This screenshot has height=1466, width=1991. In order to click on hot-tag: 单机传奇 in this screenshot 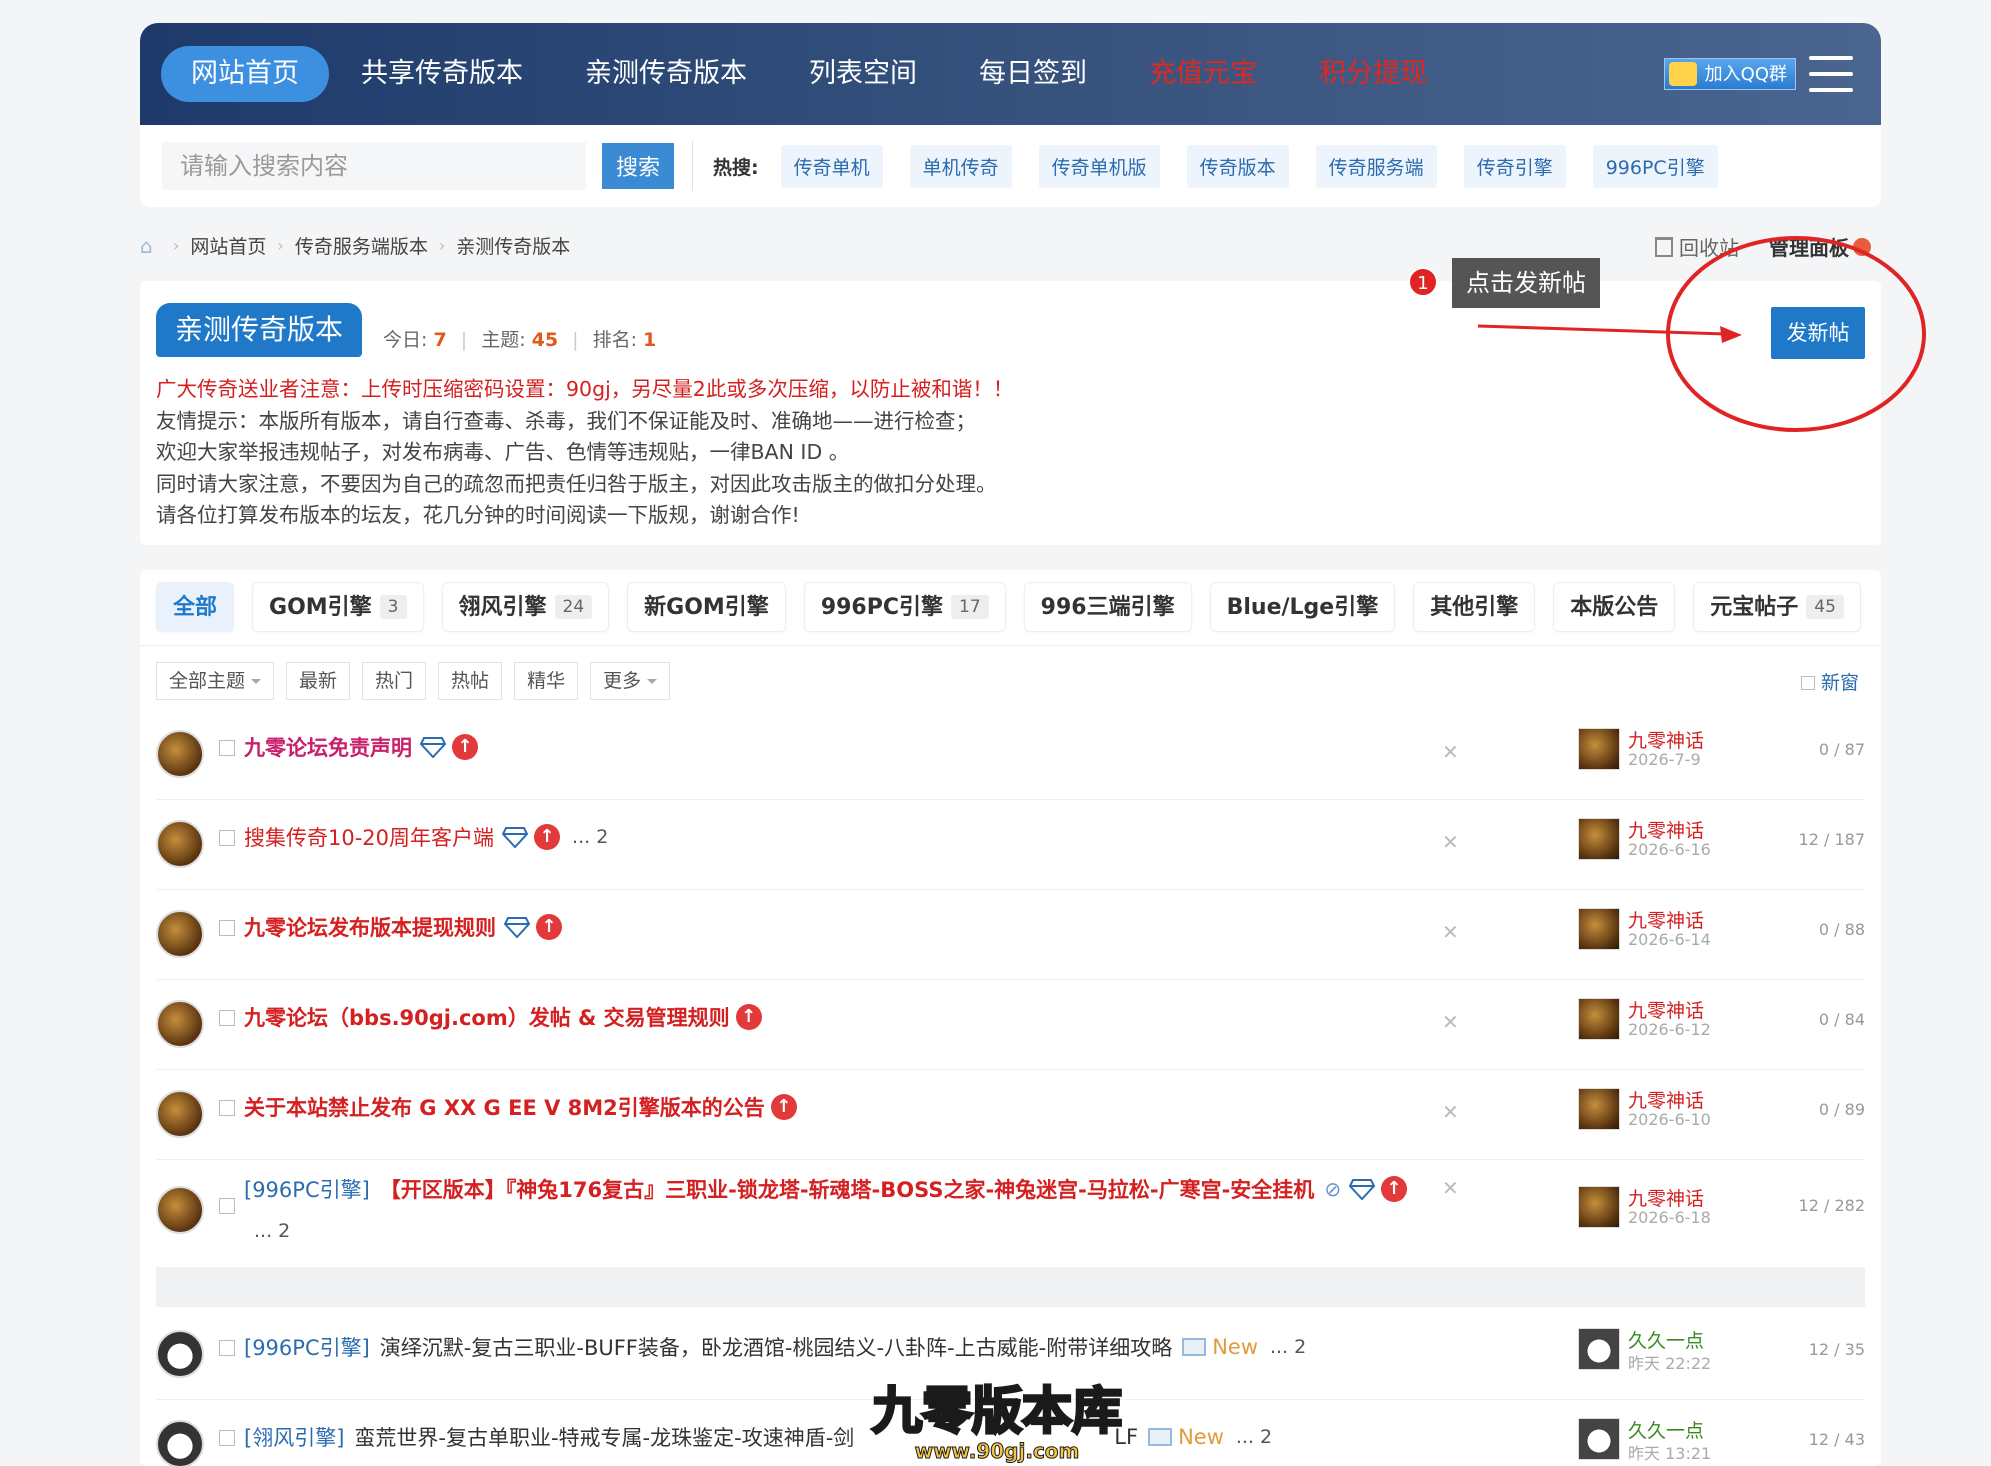, I will do `click(960, 166)`.